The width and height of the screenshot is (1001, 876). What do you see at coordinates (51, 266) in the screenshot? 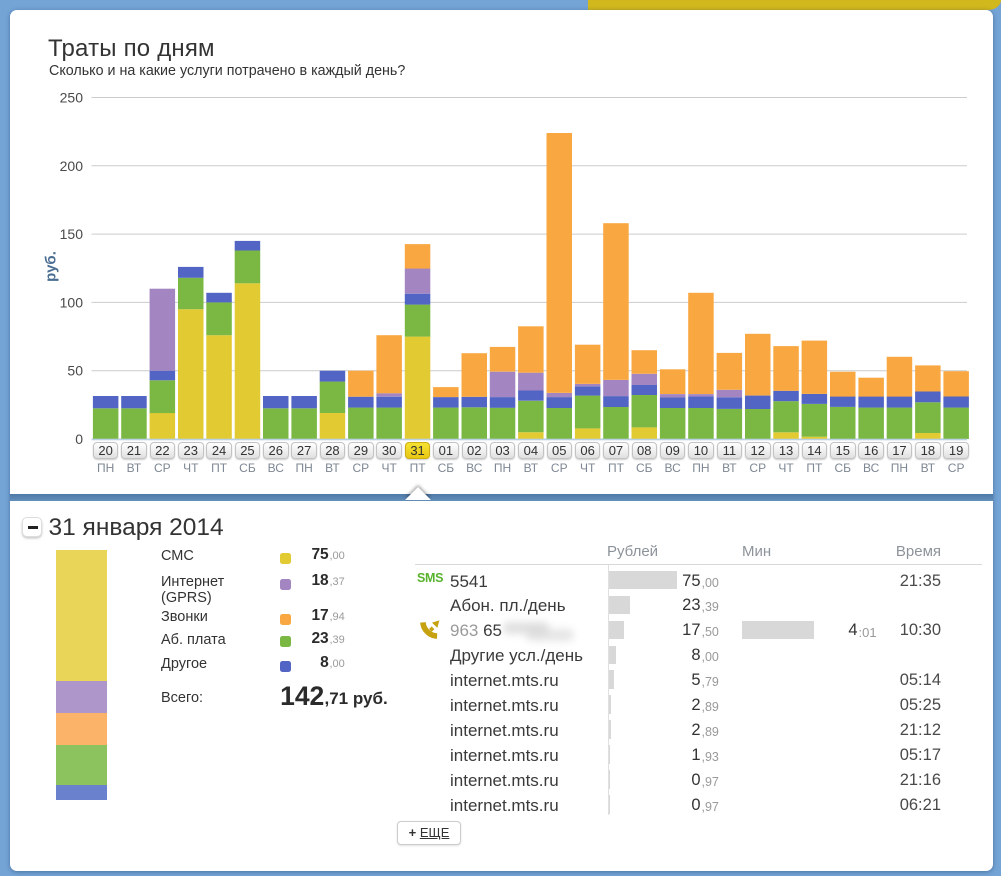
I see `svg-text: руб.` at bounding box center [51, 266].